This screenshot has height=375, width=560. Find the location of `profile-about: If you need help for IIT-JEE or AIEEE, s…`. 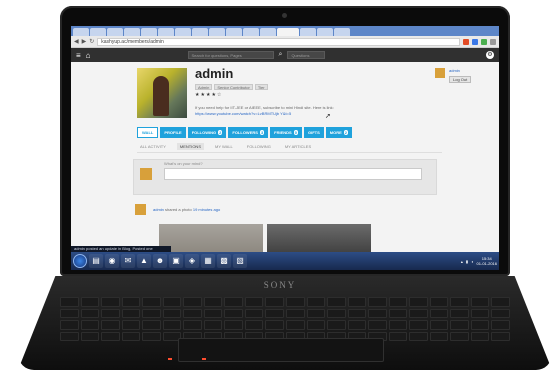

profile-about: If you need help for IIT-JEE or AIEEE, s… is located at coordinates (264, 107).